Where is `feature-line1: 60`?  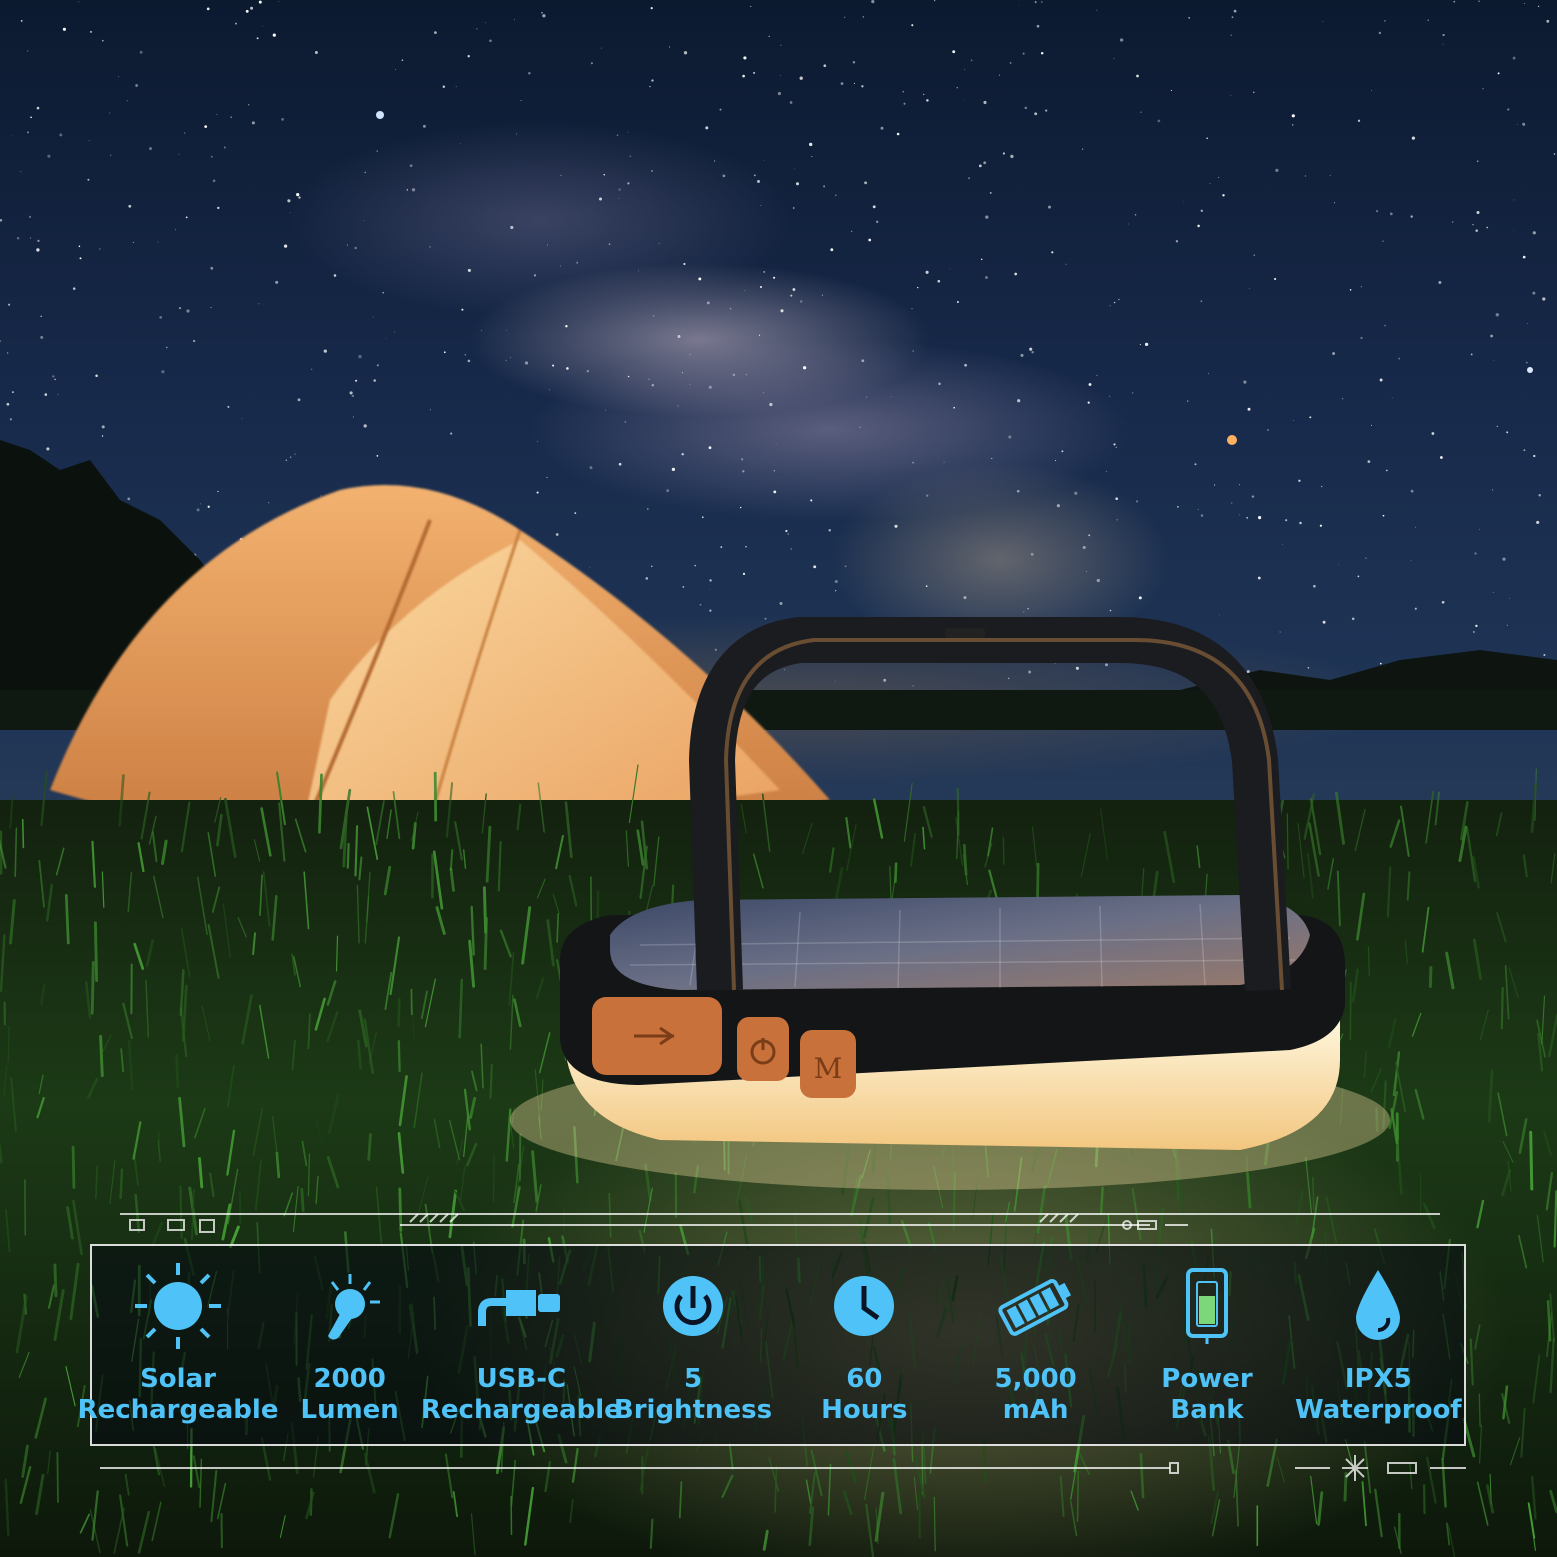
feature-line1: 60 is located at coordinates (864, 1379).